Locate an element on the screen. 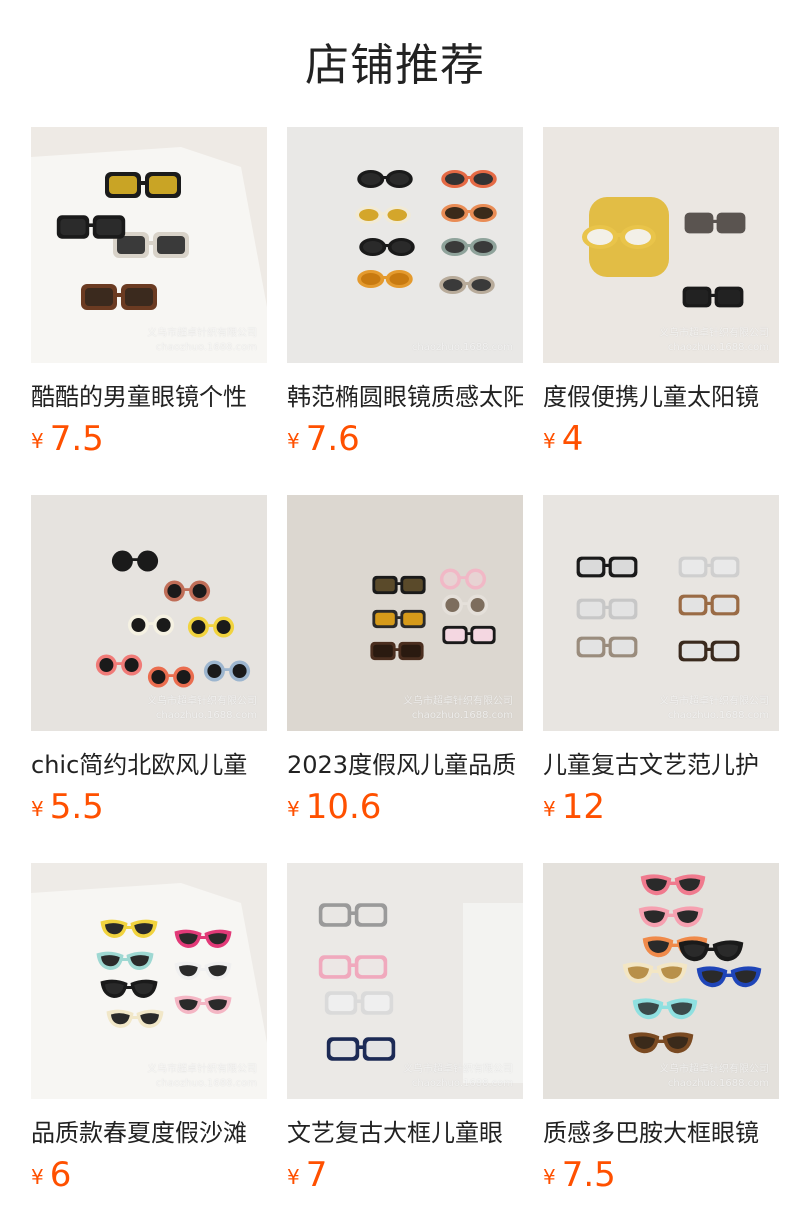 This screenshot has width=790, height=1232. product-image: chaozhuo.1688.com is located at coordinates (405, 245).